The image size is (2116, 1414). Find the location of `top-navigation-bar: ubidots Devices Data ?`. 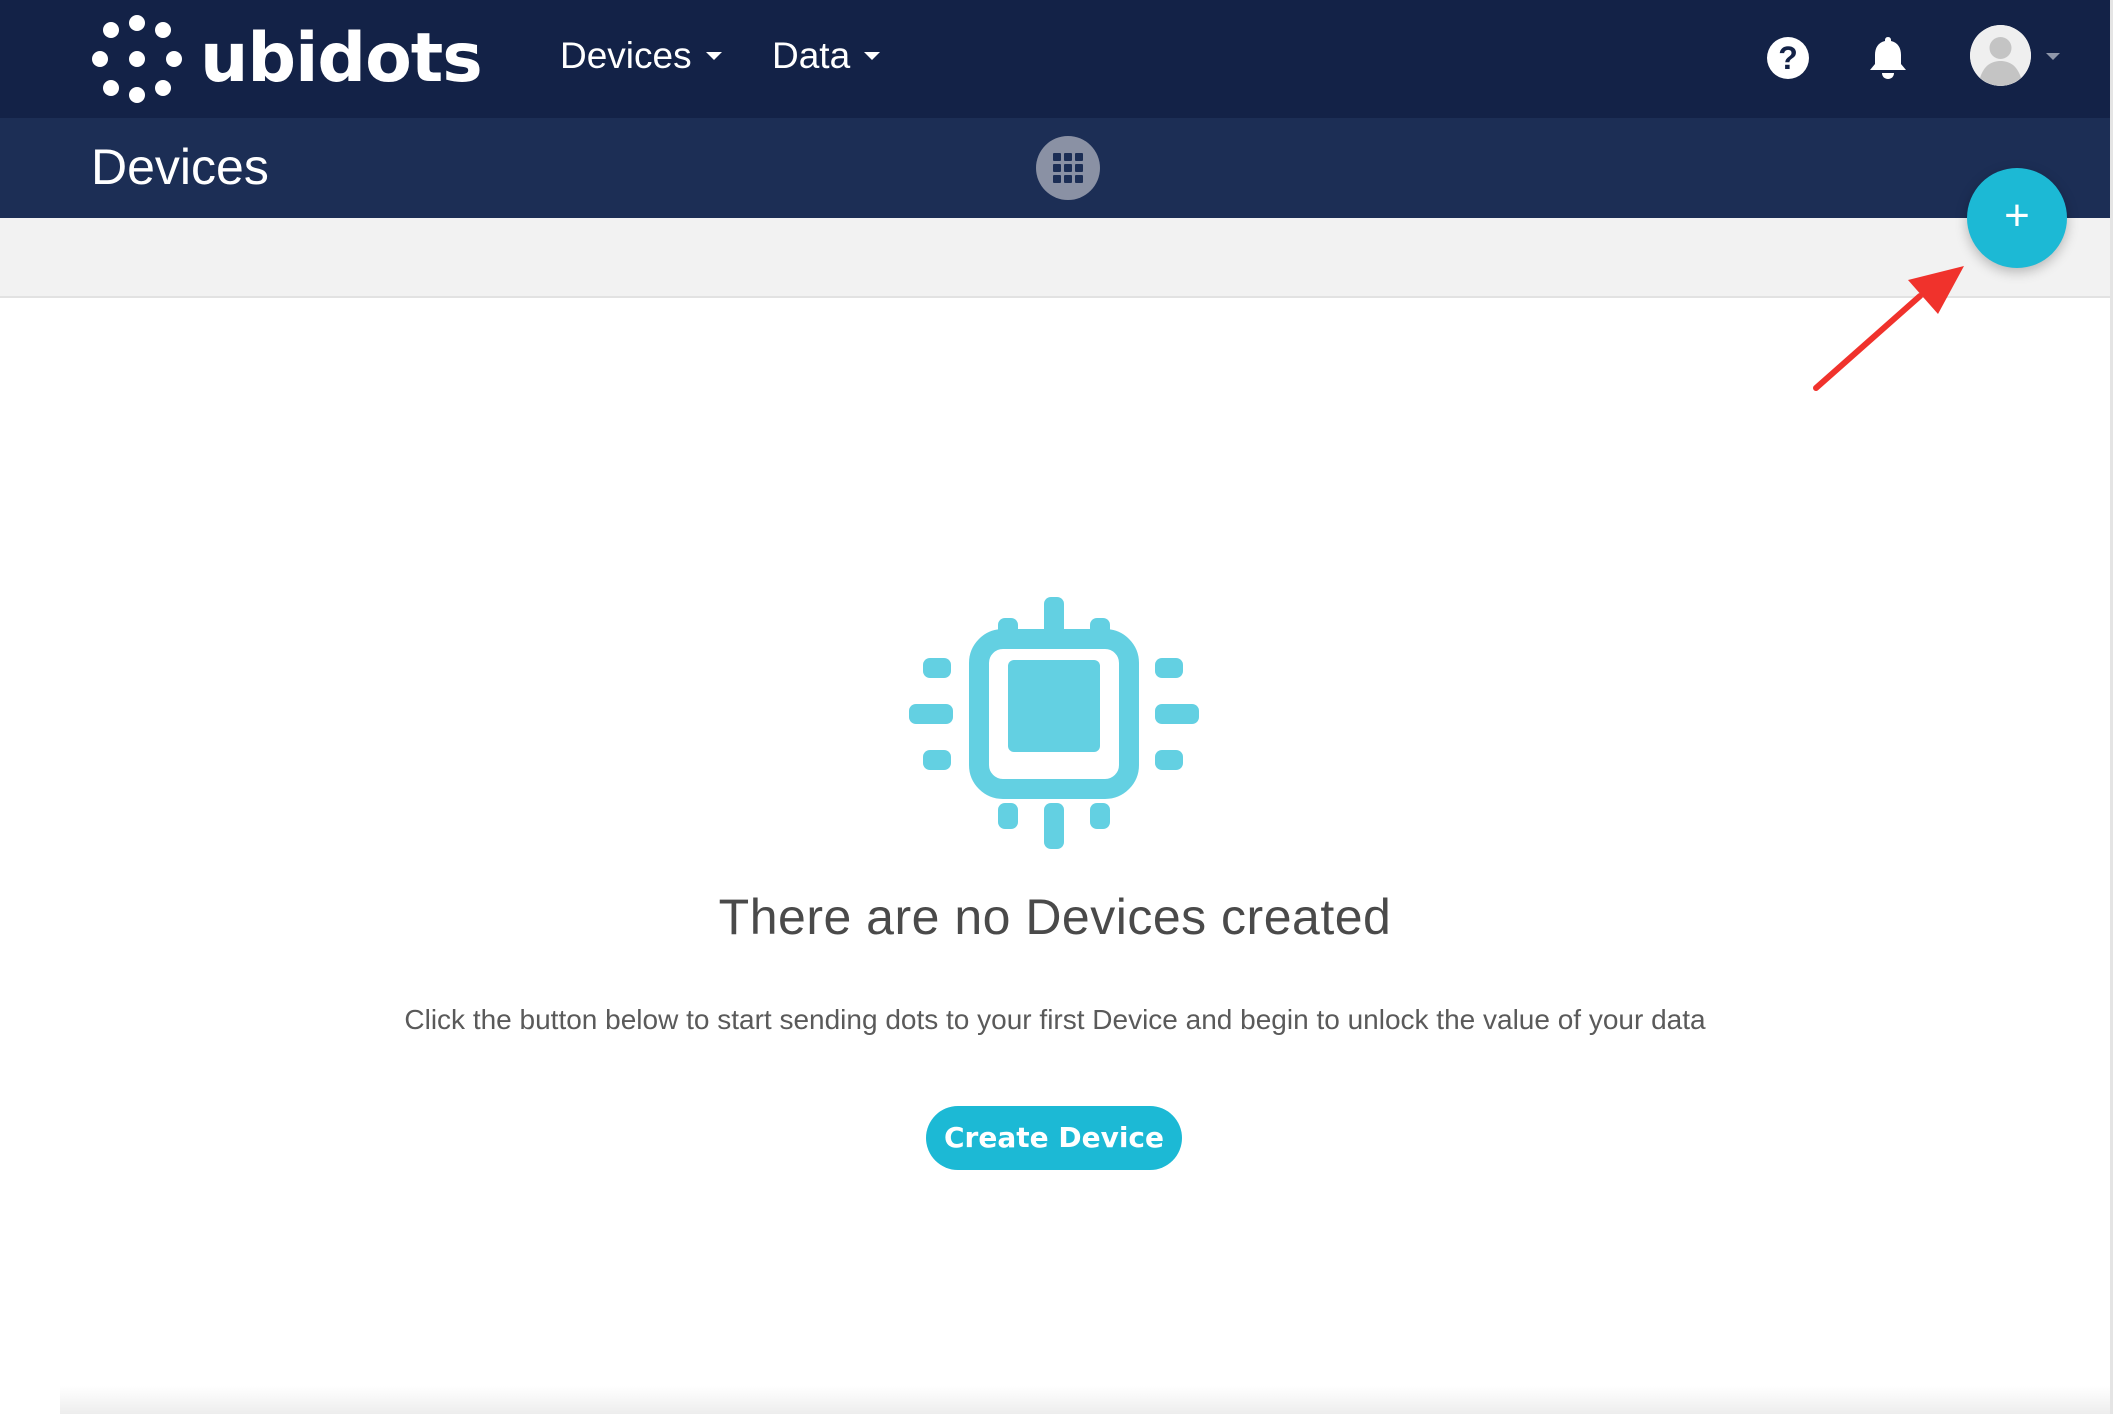

top-navigation-bar: ubidots Devices Data ? is located at coordinates (1055, 59).